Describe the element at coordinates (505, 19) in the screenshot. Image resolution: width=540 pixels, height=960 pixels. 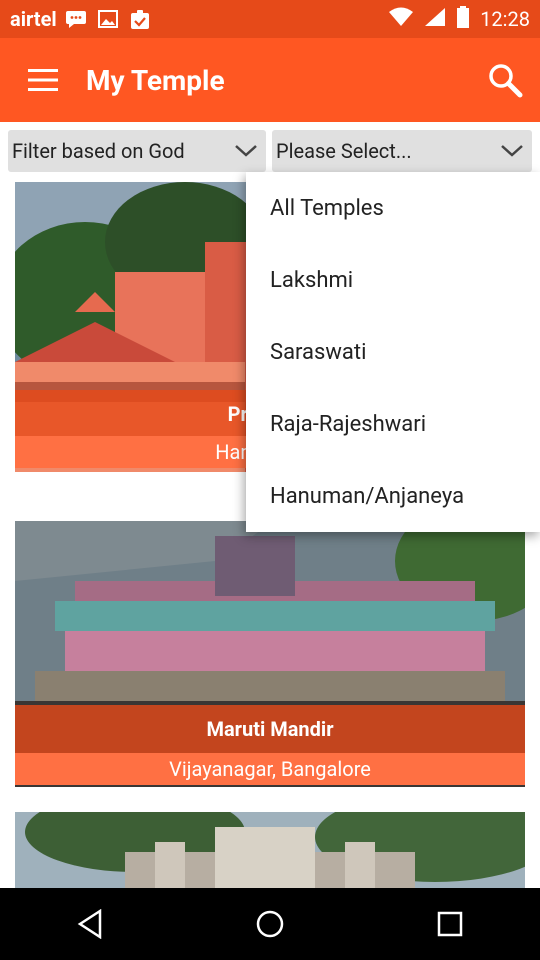
I see `clock-time: 12:28` at that location.